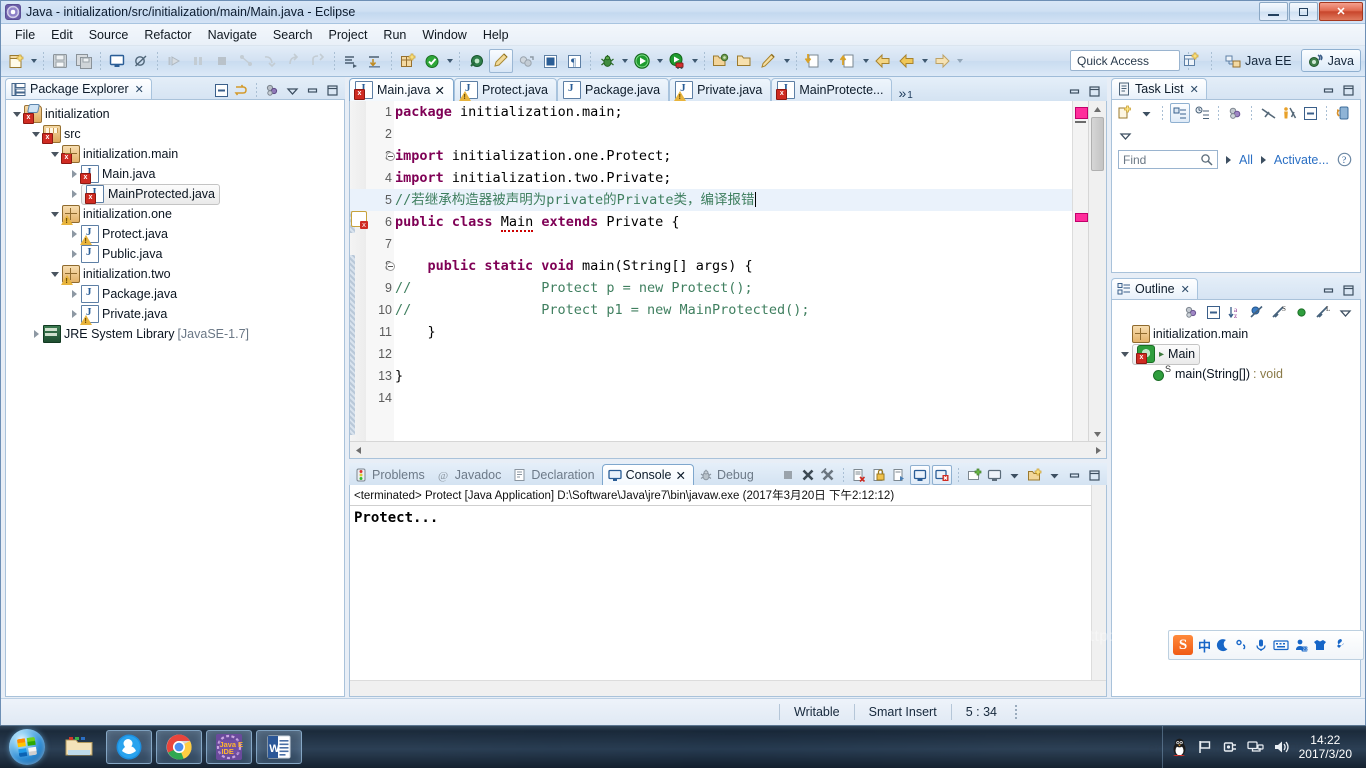  What do you see at coordinates (959, 61) in the screenshot?
I see `forward-dropdown` at bounding box center [959, 61].